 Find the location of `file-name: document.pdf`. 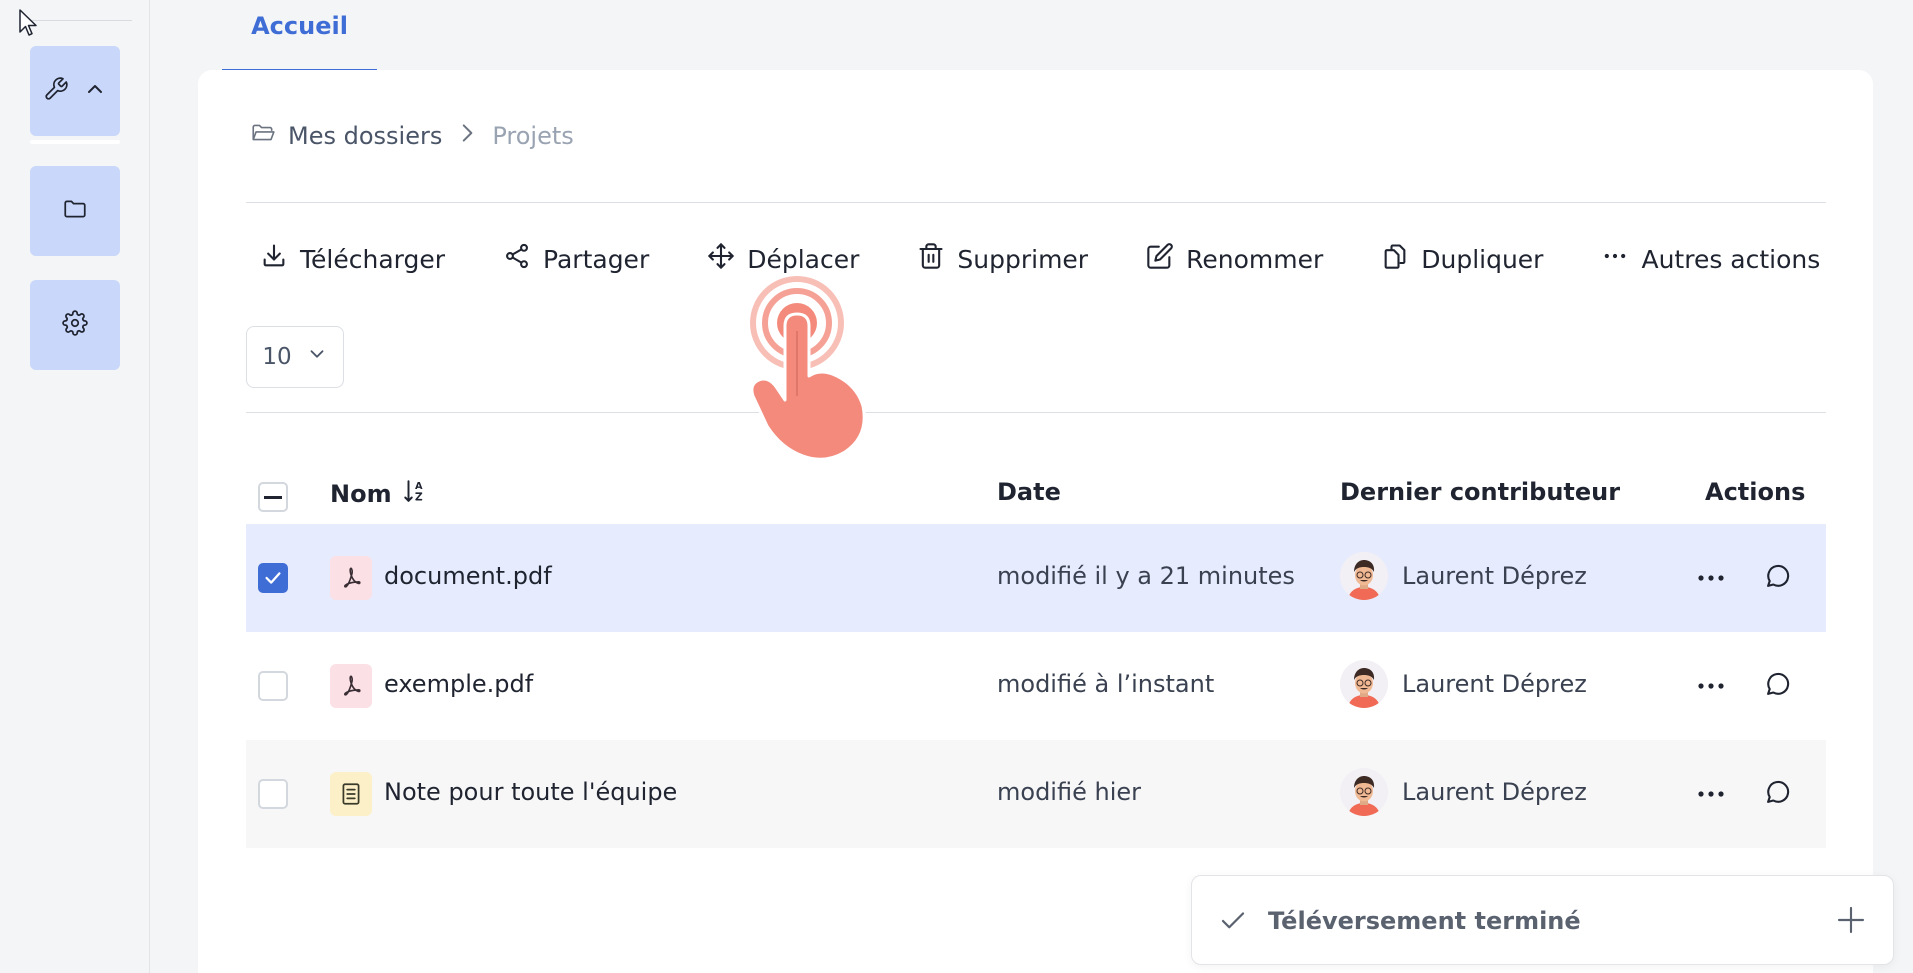

file-name: document.pdf is located at coordinates (468, 576).